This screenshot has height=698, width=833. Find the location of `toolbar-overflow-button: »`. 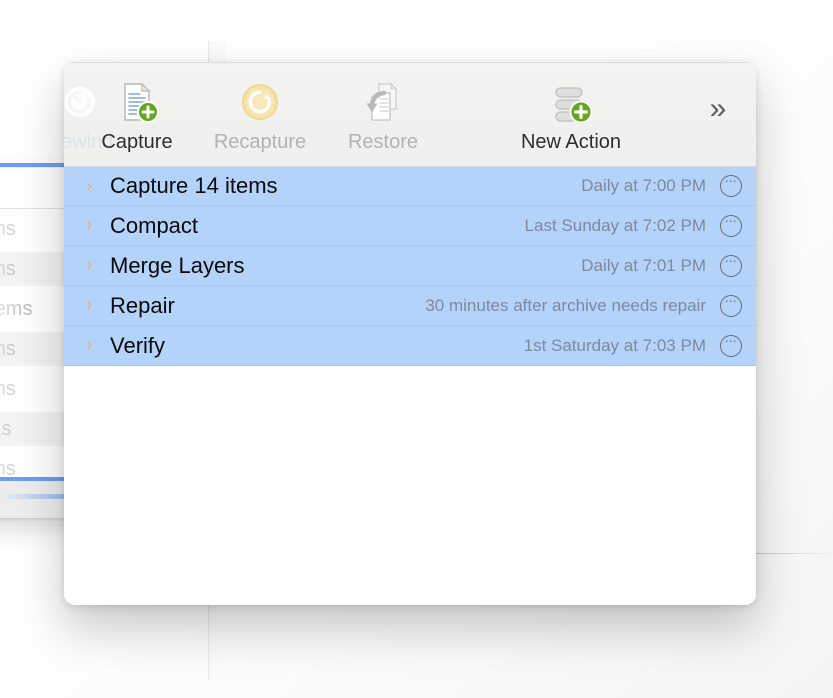

toolbar-overflow-button: » is located at coordinates (718, 109).